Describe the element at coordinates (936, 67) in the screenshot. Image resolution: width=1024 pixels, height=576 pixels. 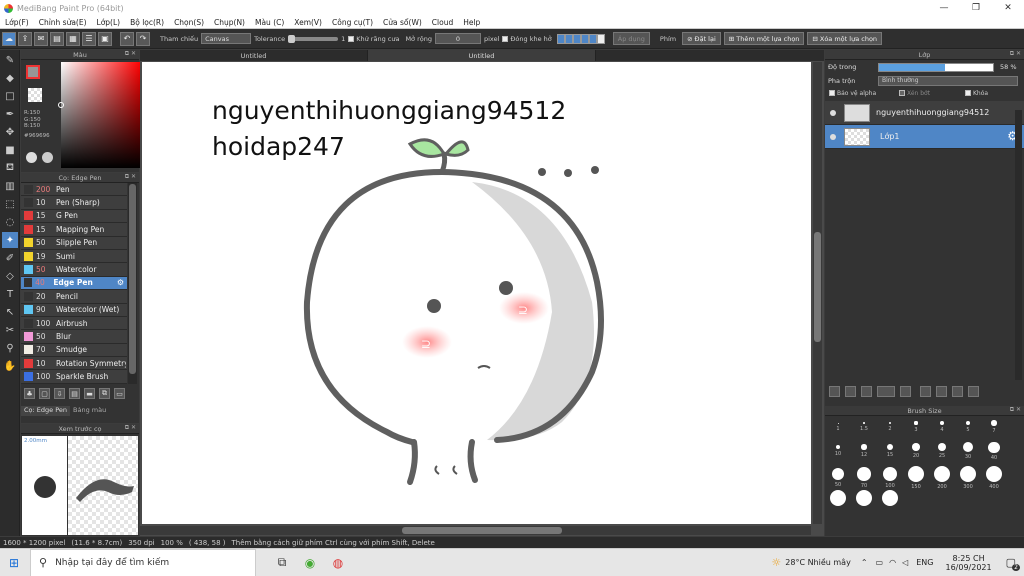
I see `opacity-slider` at that location.